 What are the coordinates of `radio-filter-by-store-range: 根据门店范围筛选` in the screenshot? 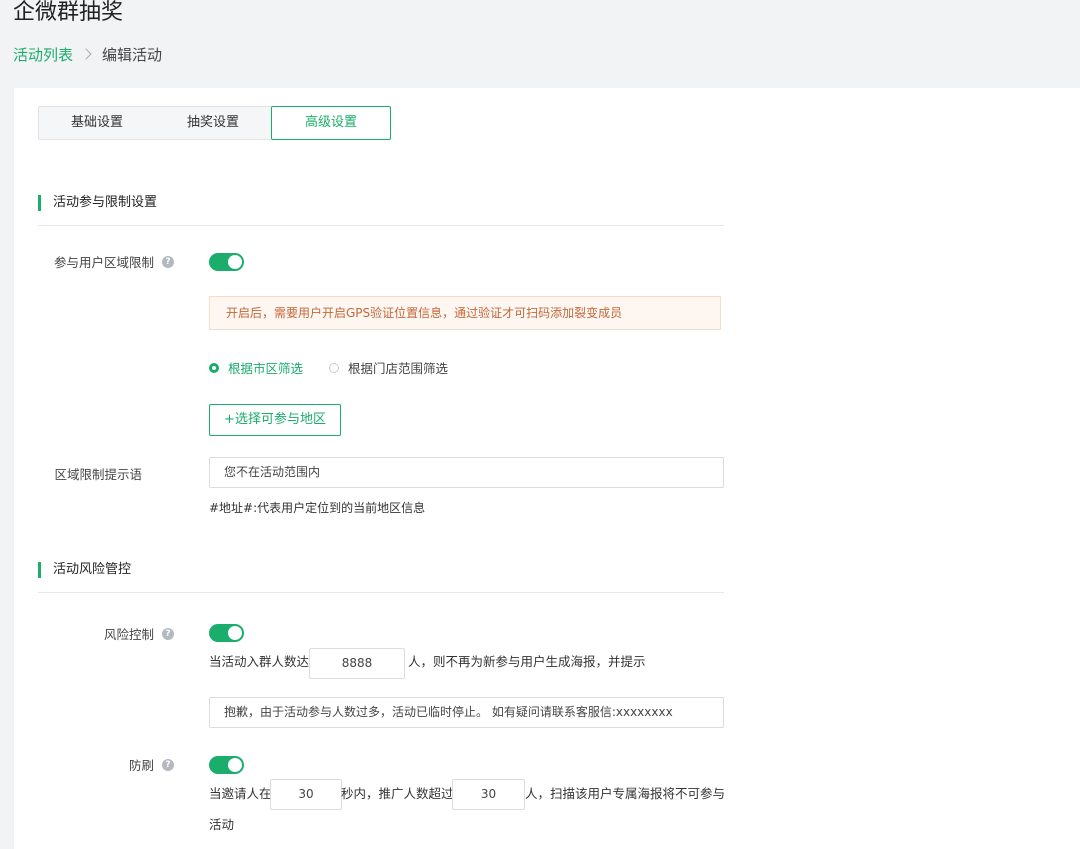 It's located at (388, 367).